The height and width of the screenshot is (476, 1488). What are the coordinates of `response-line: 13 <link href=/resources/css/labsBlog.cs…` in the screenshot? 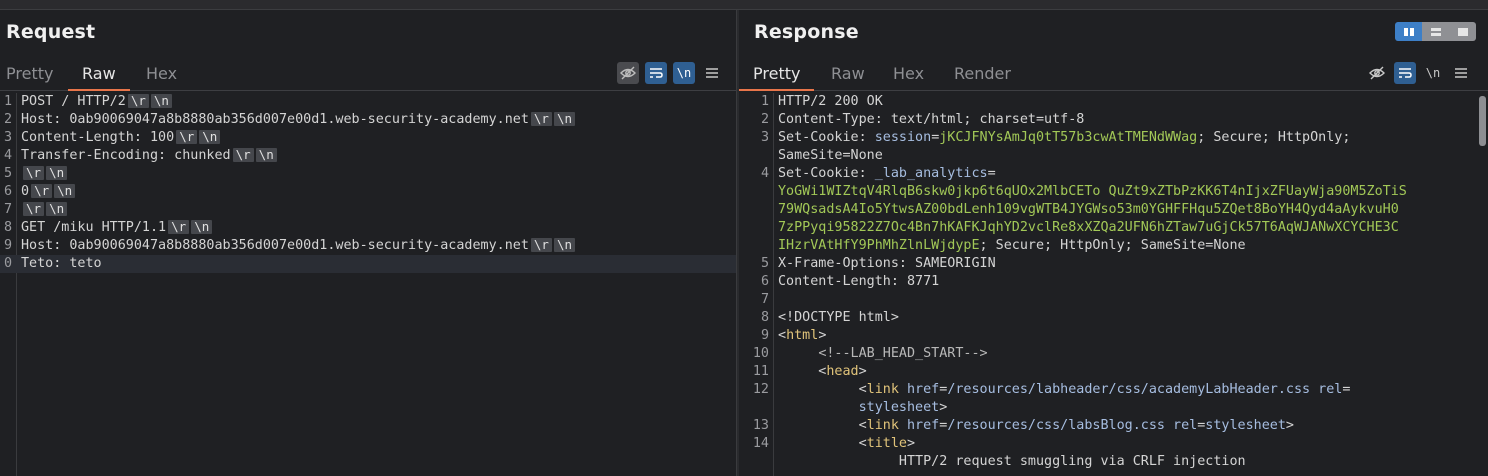 It's located at (1113, 426).